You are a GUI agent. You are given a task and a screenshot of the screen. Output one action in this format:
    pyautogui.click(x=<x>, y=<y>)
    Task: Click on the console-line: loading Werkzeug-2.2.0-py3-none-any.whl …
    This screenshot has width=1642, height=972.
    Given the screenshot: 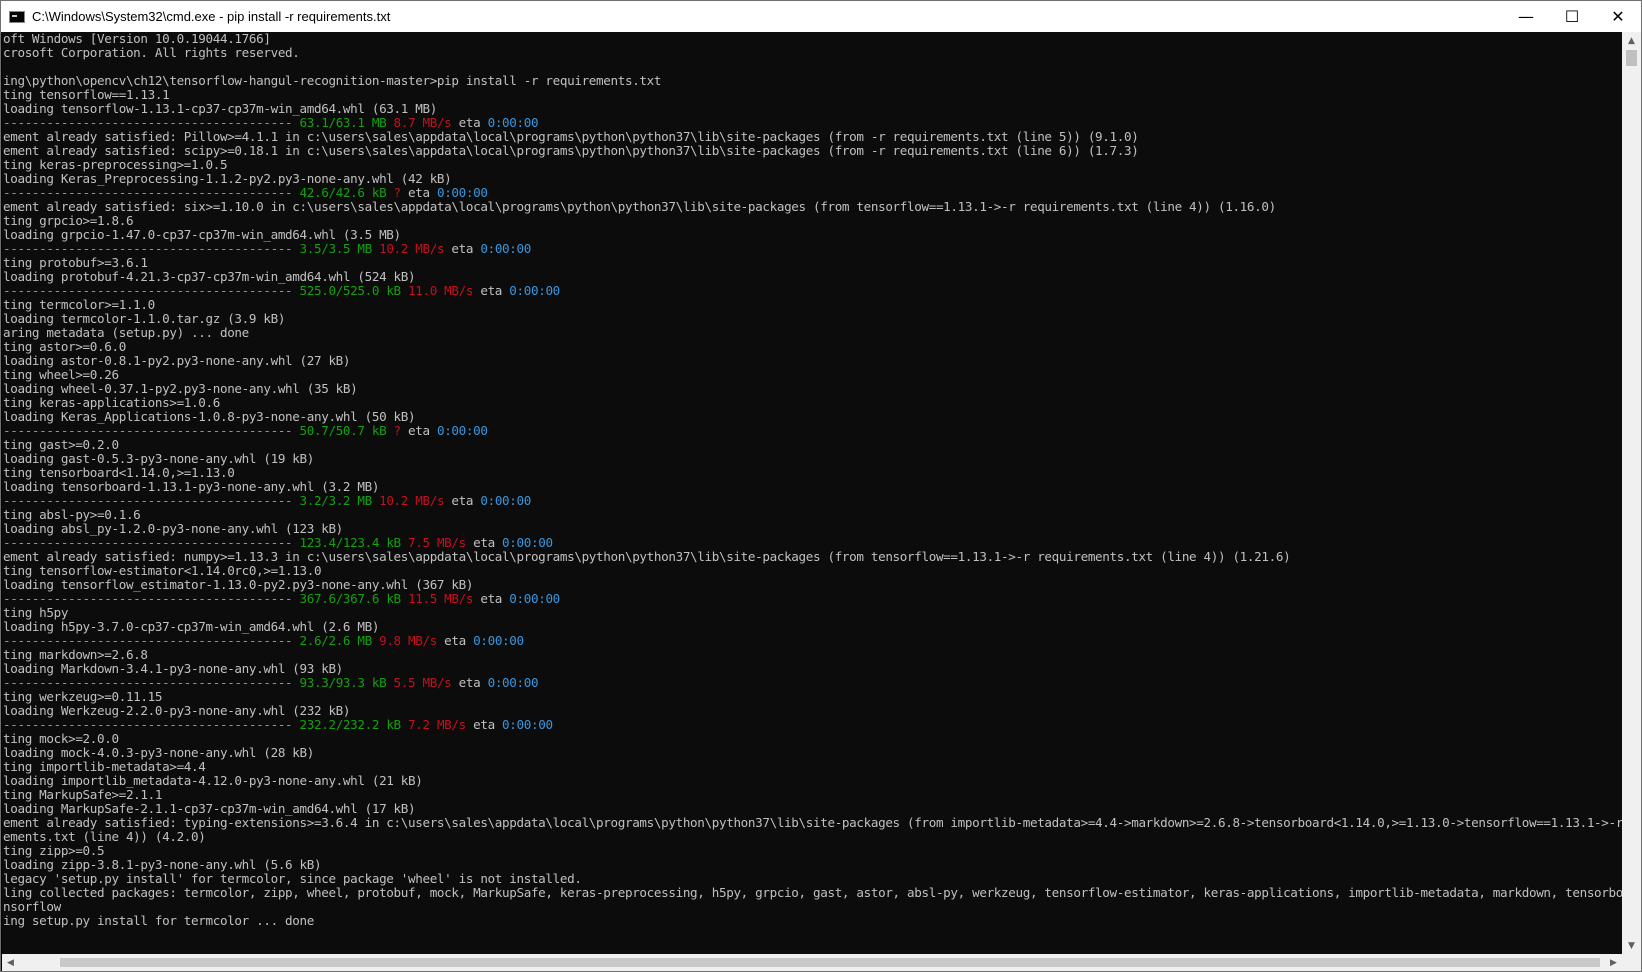 What is the action you would take?
    pyautogui.click(x=812, y=711)
    